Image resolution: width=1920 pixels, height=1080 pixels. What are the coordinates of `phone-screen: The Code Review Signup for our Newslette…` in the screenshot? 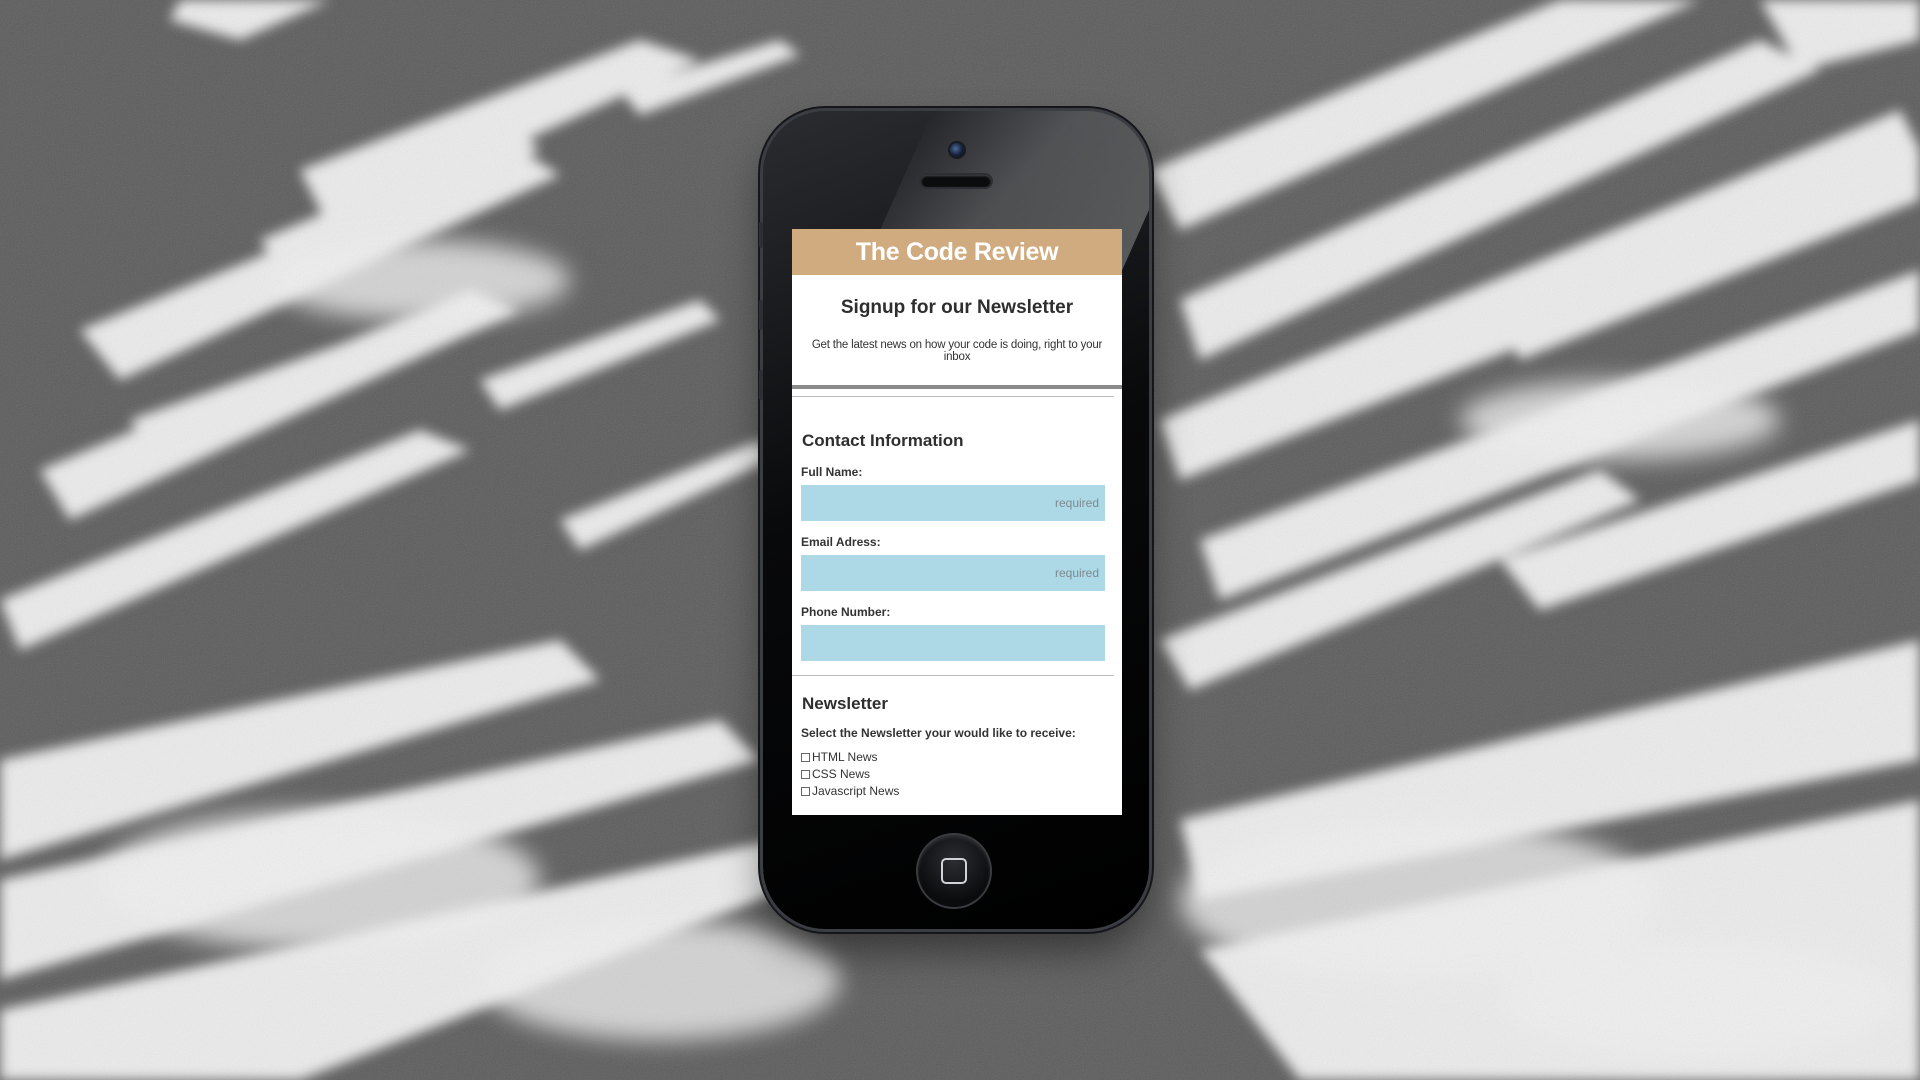 It's located at (957, 522).